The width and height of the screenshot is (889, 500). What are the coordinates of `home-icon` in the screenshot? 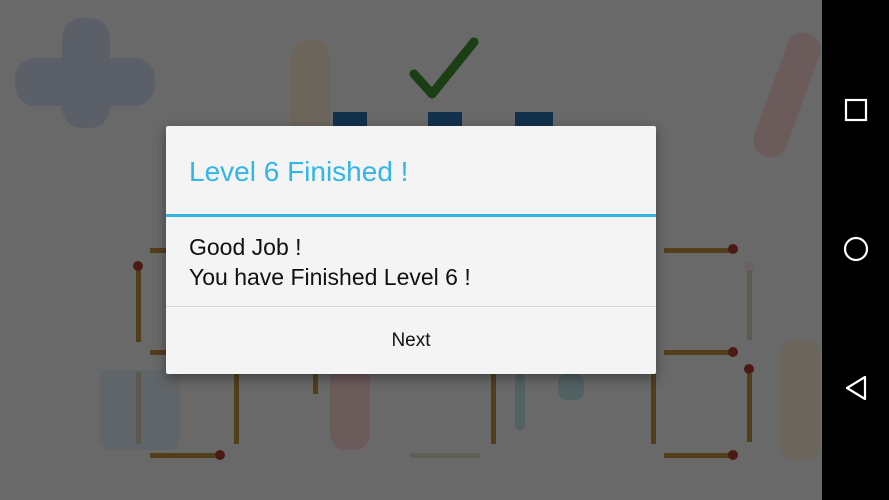 It's located at (856, 249).